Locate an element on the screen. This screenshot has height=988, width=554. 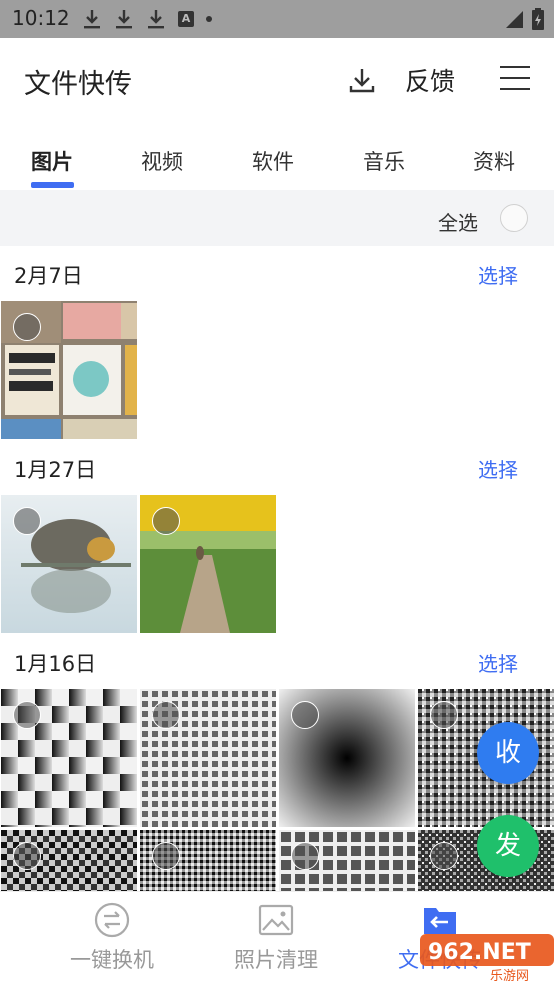
date-label: 2月7日 is located at coordinates (48, 276).